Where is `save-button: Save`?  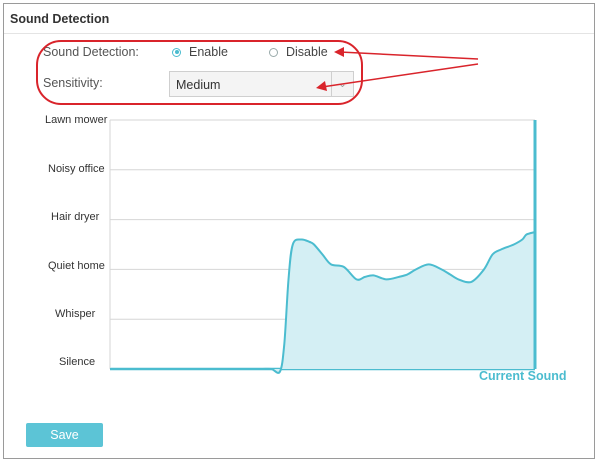 save-button: Save is located at coordinates (64, 435).